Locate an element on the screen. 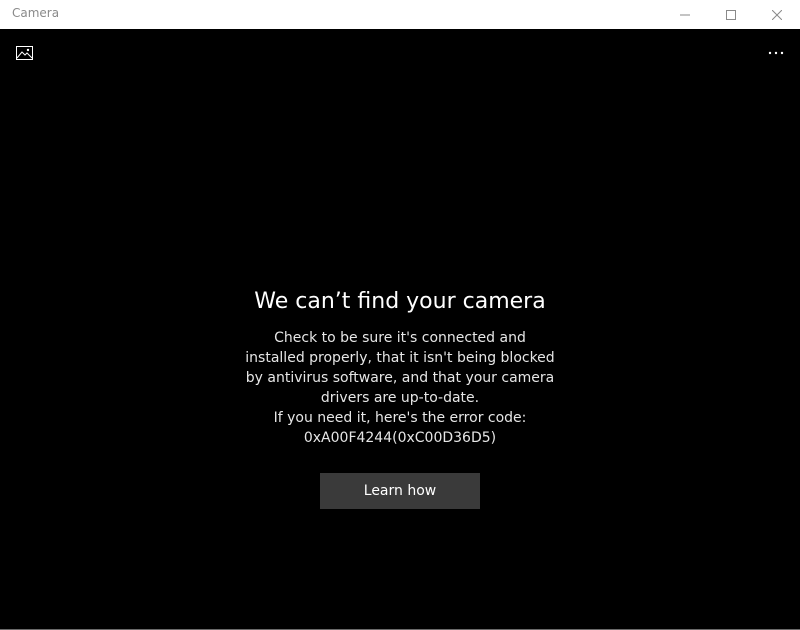  photo-gallery-icon is located at coordinates (24, 53).